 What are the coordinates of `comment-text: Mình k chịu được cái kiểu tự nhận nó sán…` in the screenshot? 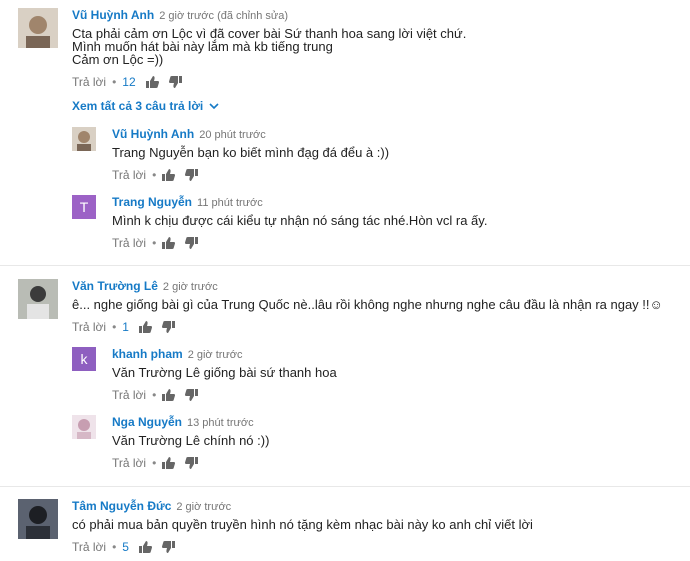 It's located at (299, 220).